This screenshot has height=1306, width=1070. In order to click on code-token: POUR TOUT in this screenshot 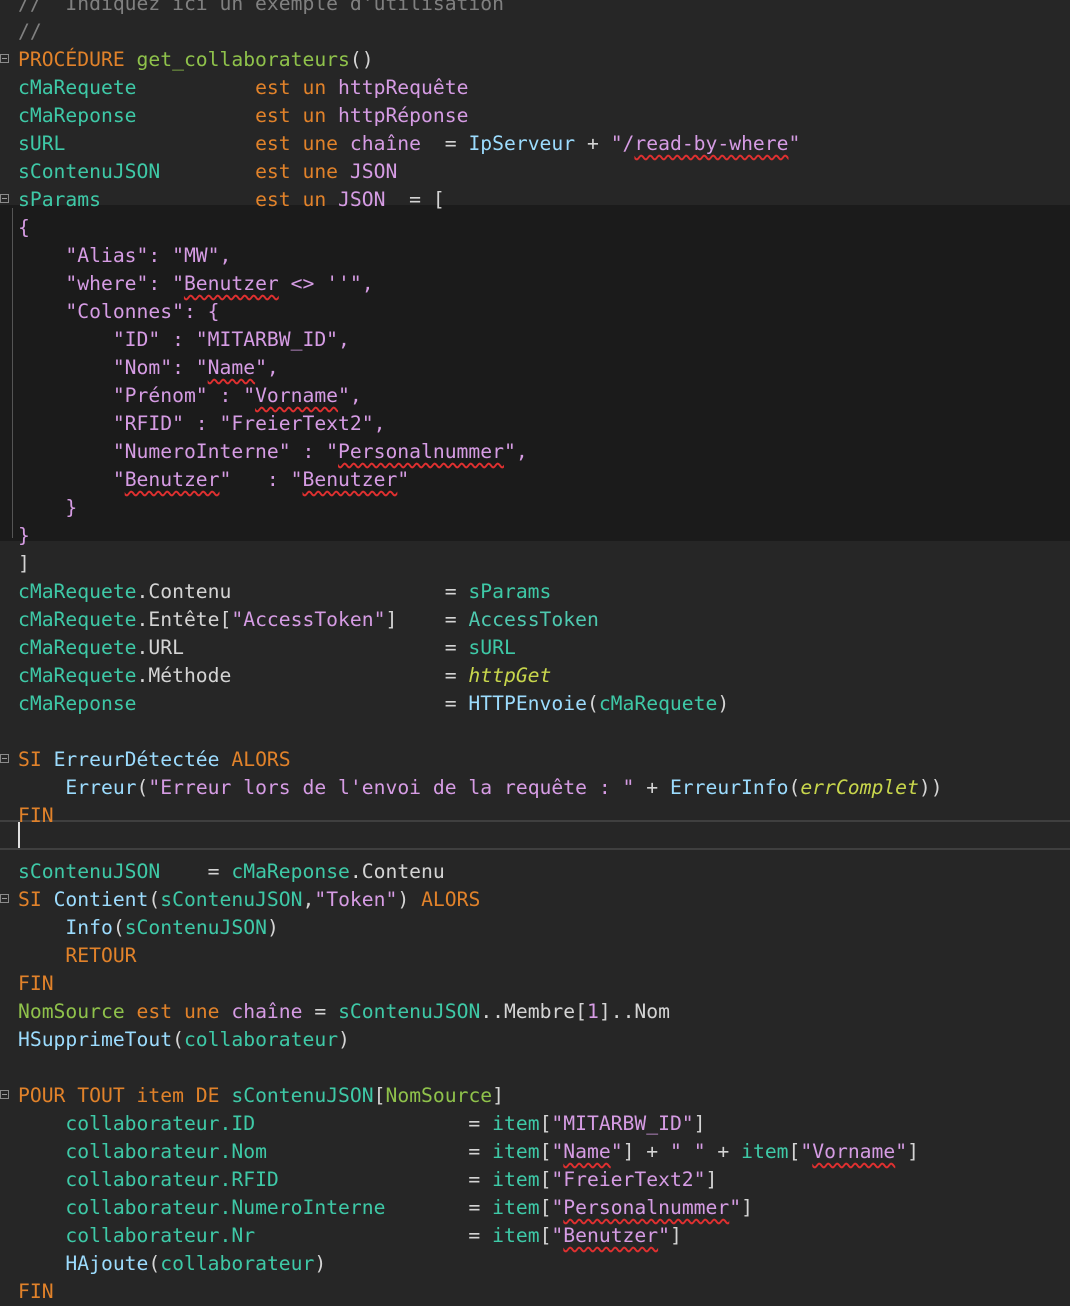, I will do `click(77, 1095)`.